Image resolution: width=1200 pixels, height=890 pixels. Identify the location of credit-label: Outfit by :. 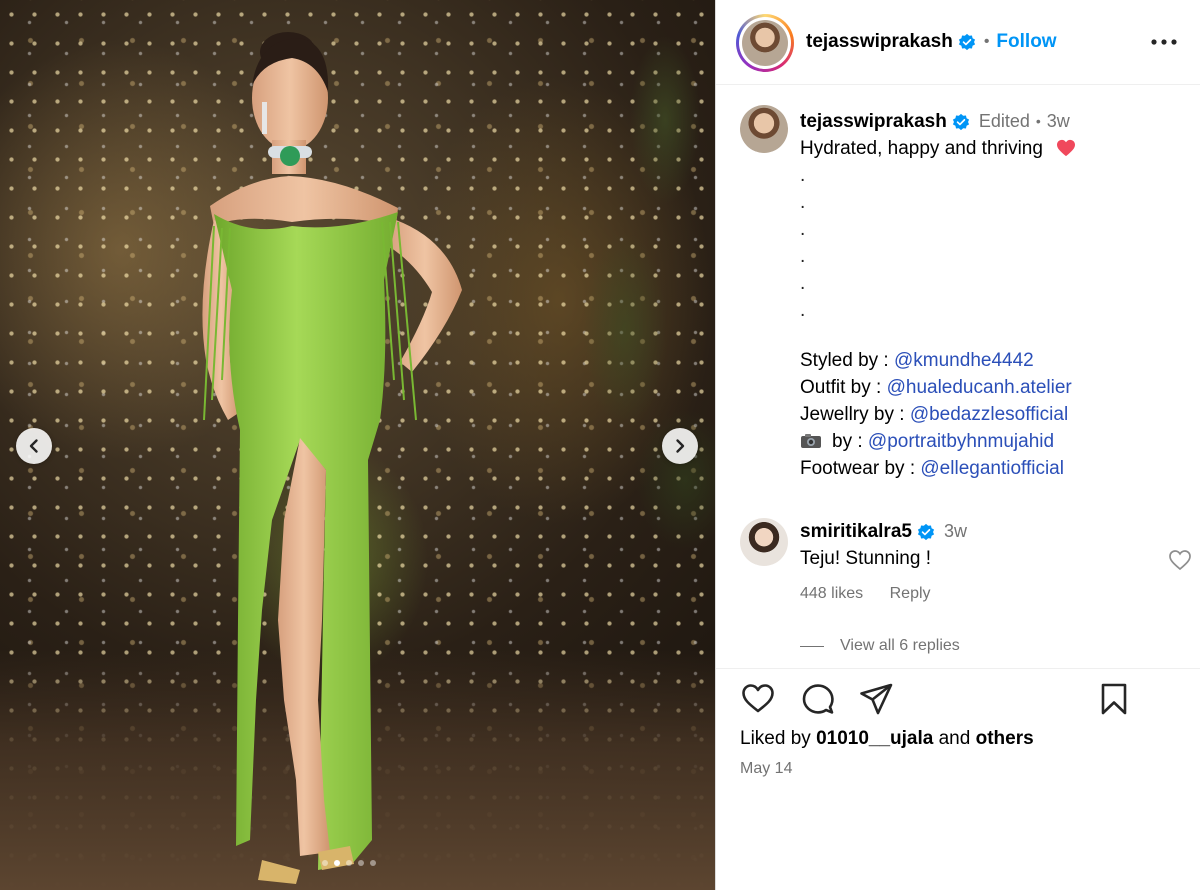
(841, 387).